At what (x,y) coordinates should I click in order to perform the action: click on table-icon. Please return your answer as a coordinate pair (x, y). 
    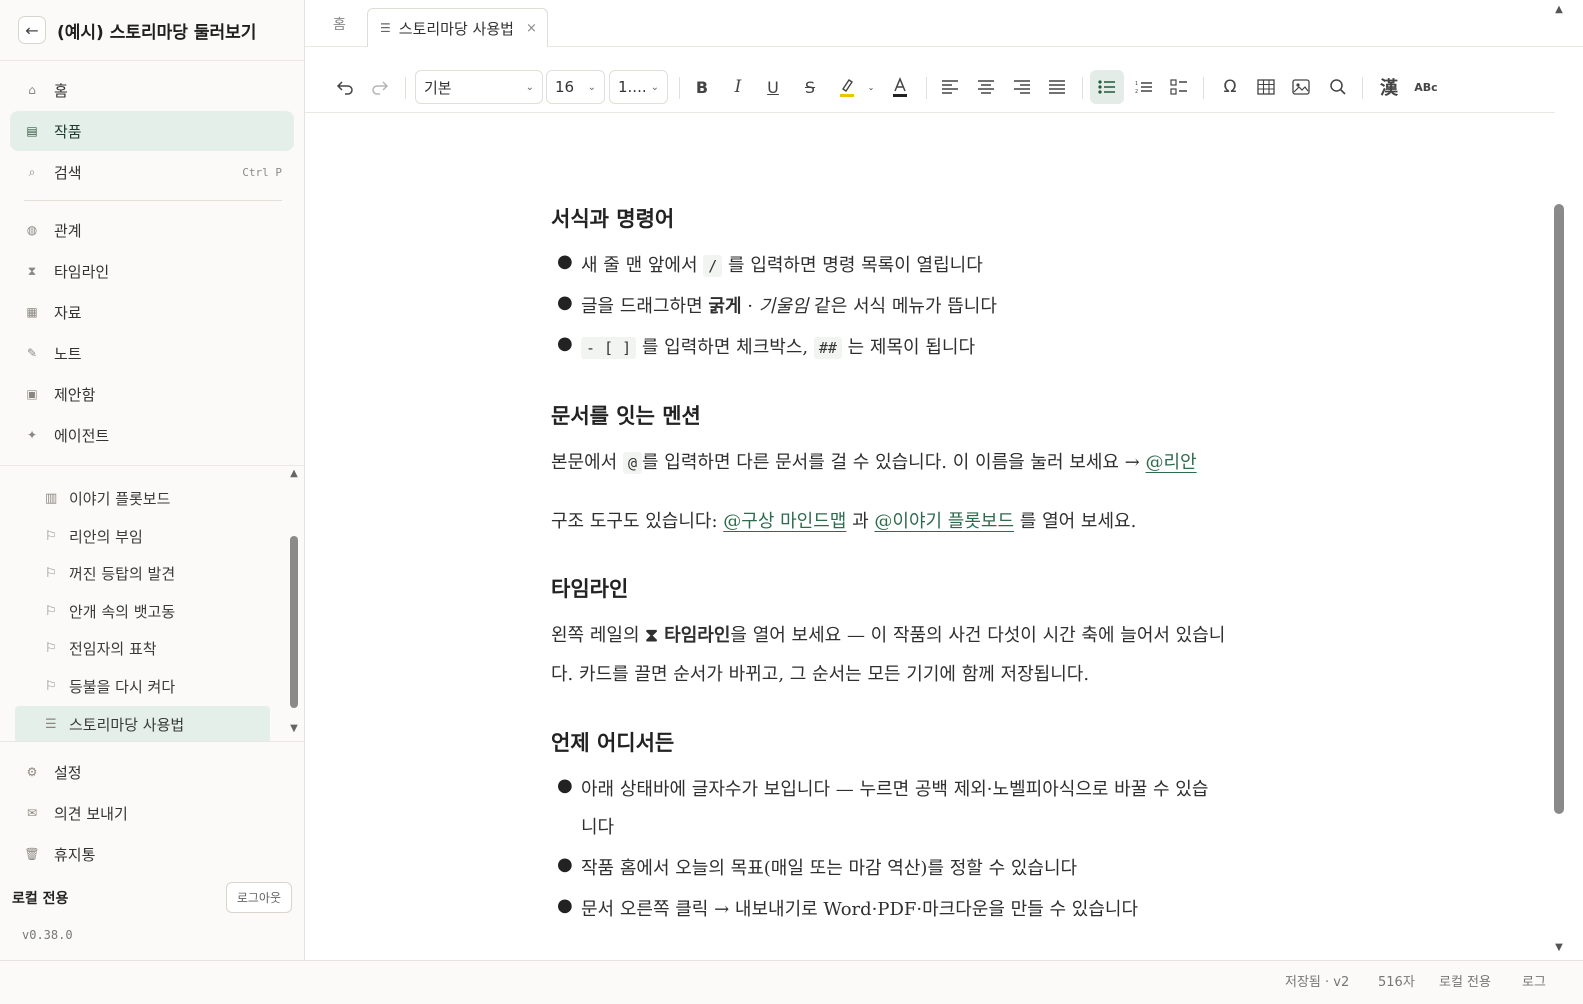
    Looking at the image, I should click on (1266, 87).